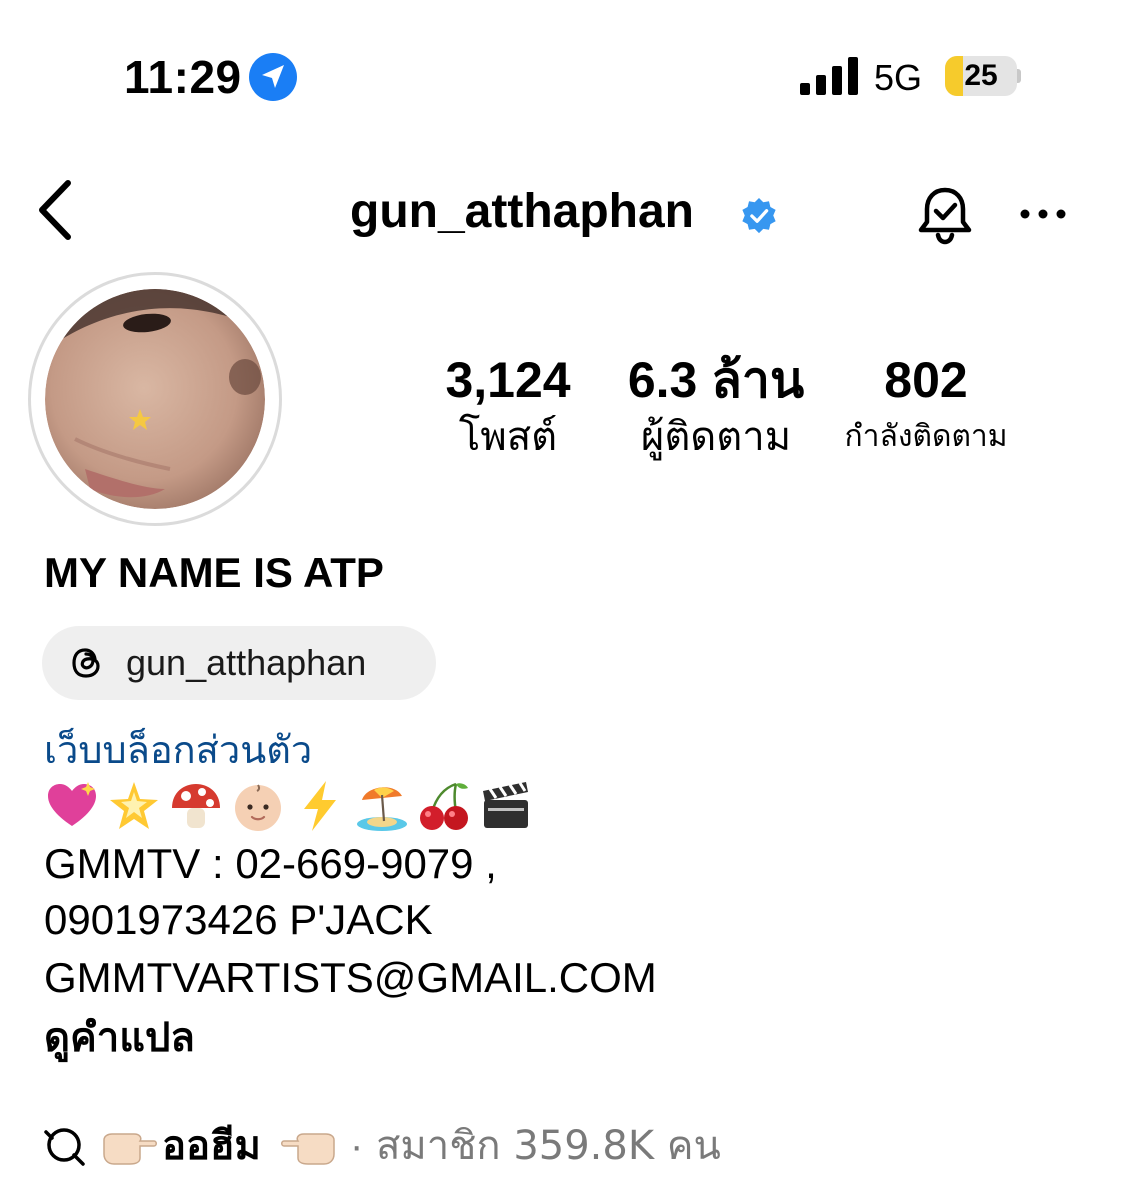 The width and height of the screenshot is (1126, 1200). I want to click on profile-category: เว็บบล็อกส่วนตัว, so click(178, 750).